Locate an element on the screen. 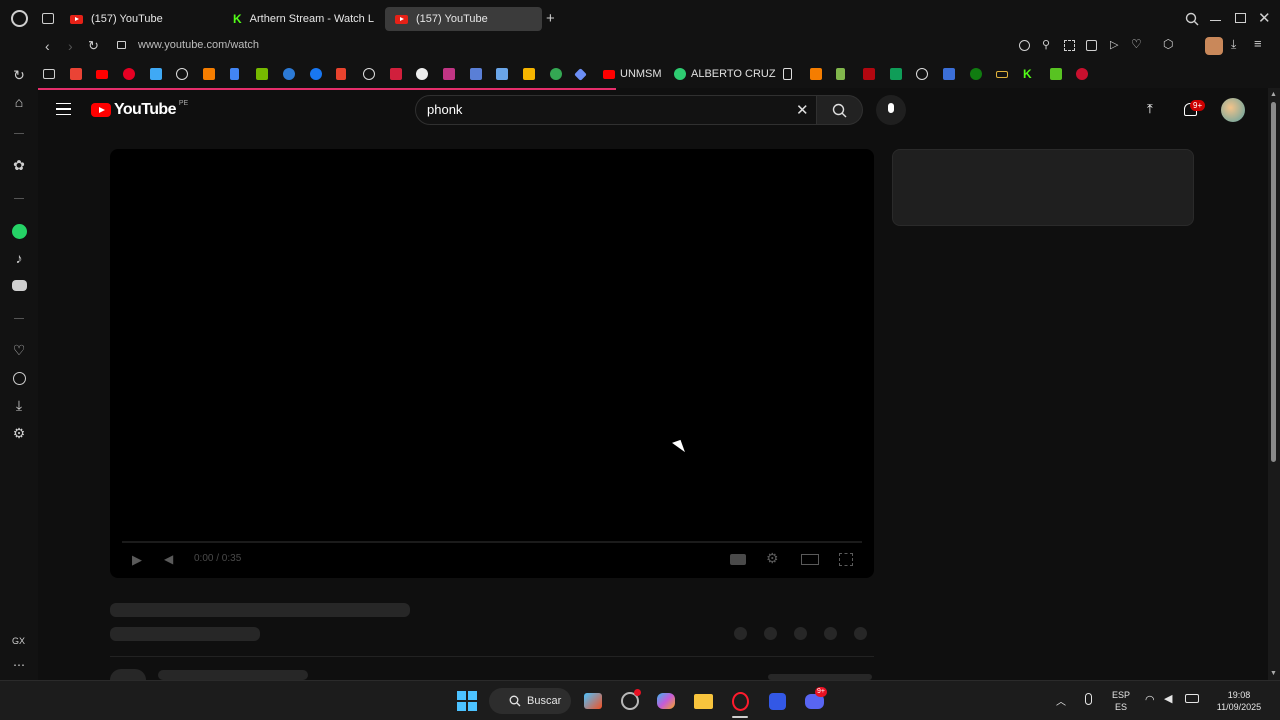  bookmark-battery is located at coordinates (1002, 74).